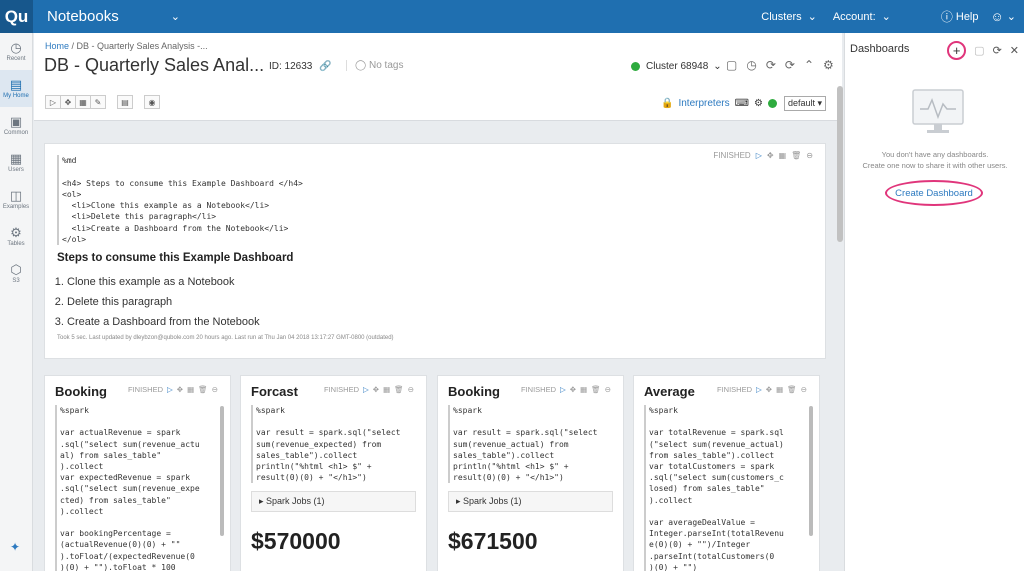 This screenshot has height=571, width=1024. I want to click on info-button: ◉, so click(152, 102).